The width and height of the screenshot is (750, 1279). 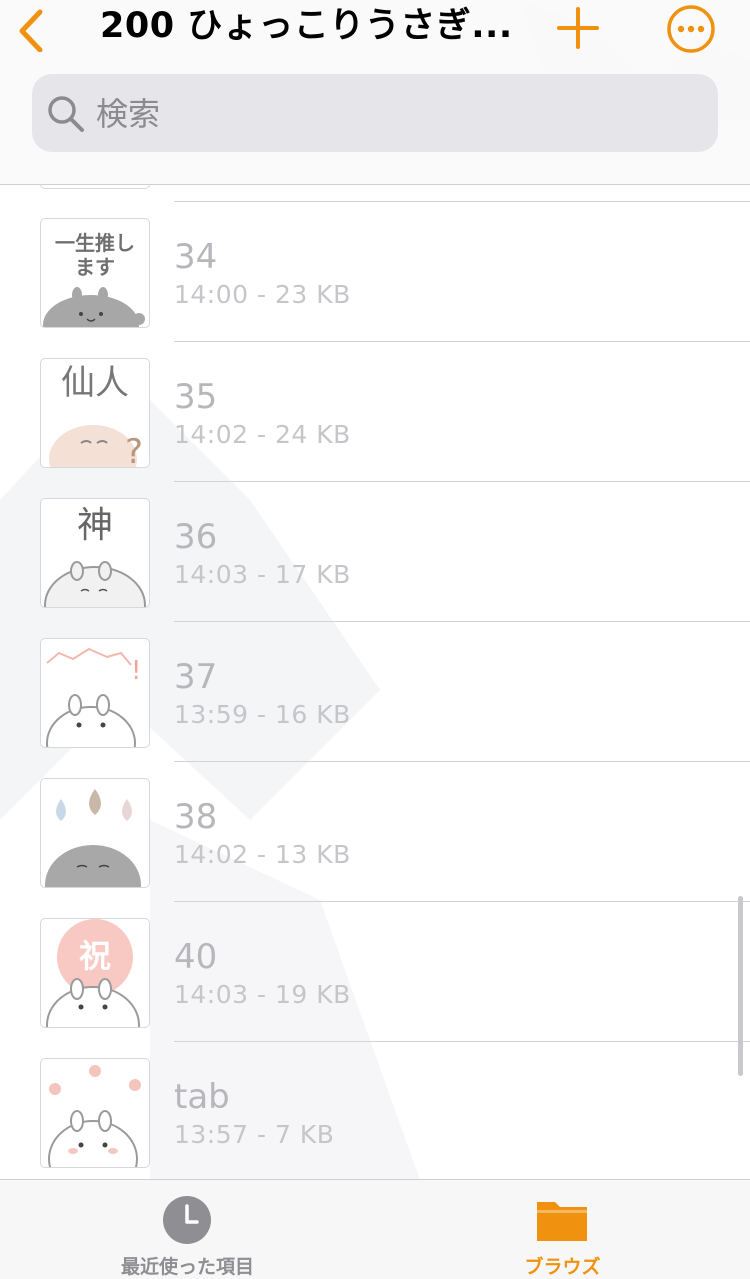 I want to click on file-meta: 13:59 - 16 KB, so click(x=262, y=714).